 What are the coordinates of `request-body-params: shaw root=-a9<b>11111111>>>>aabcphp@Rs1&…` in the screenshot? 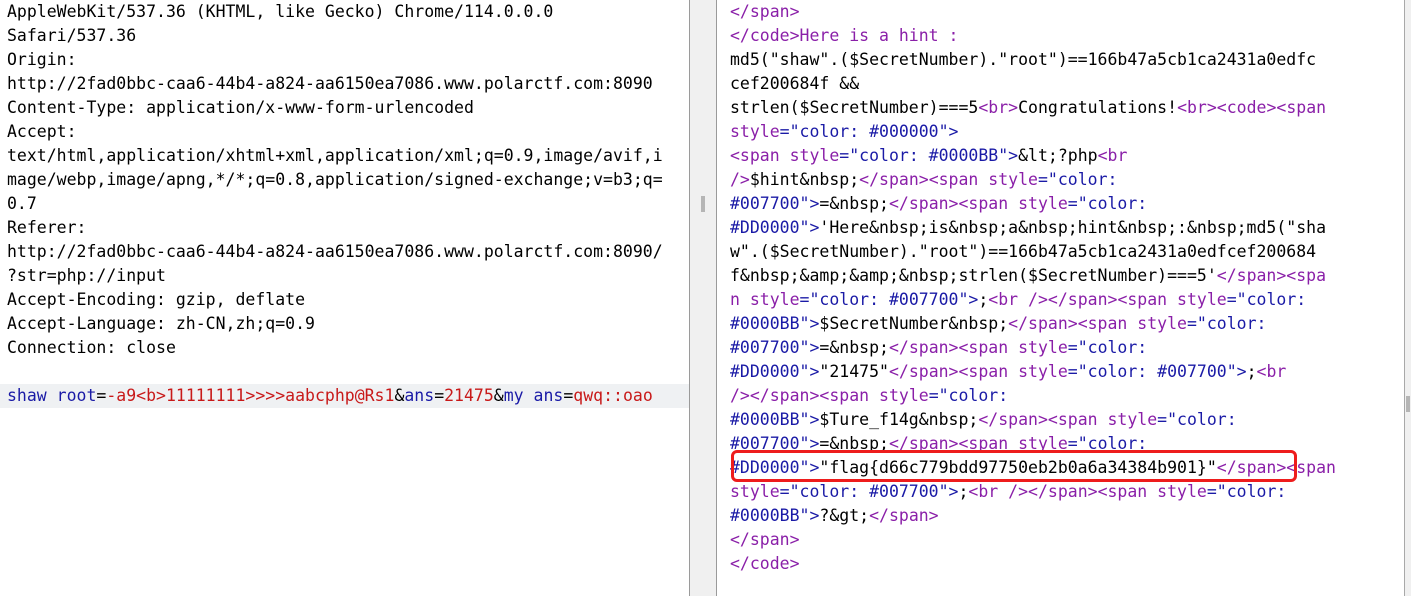 It's located at (344, 396).